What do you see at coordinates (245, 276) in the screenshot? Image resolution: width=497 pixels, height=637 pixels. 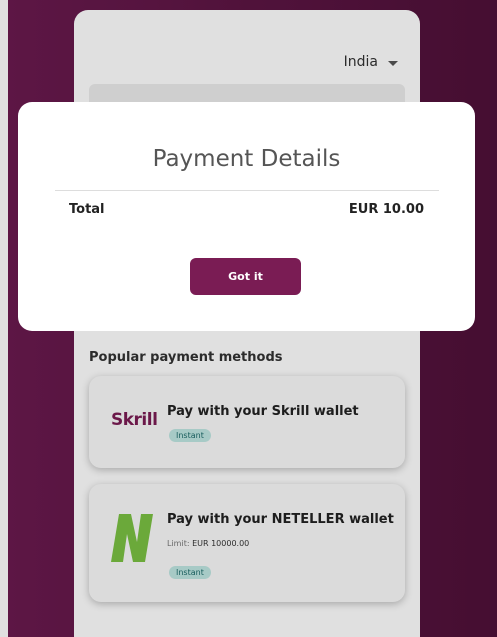 I see `got-it-button: Got it` at bounding box center [245, 276].